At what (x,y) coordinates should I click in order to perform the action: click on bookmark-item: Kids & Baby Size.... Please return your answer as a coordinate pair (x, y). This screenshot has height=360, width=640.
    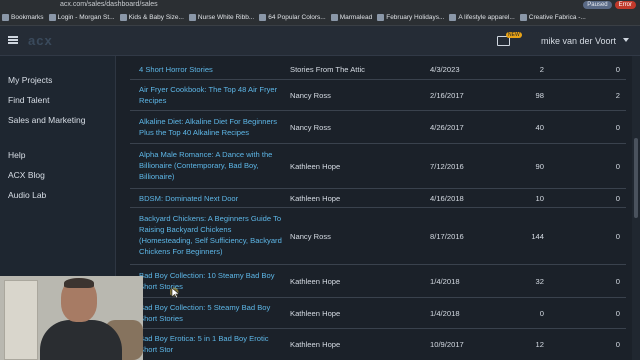
    Looking at the image, I should click on (151, 17).